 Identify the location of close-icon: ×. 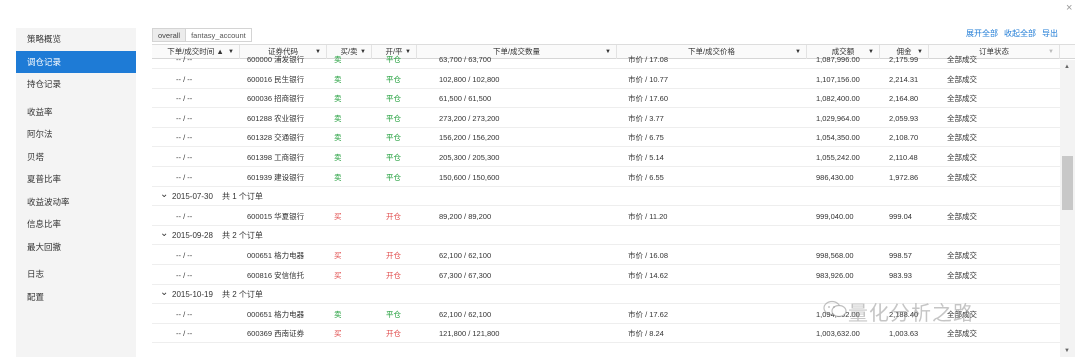
(1069, 8).